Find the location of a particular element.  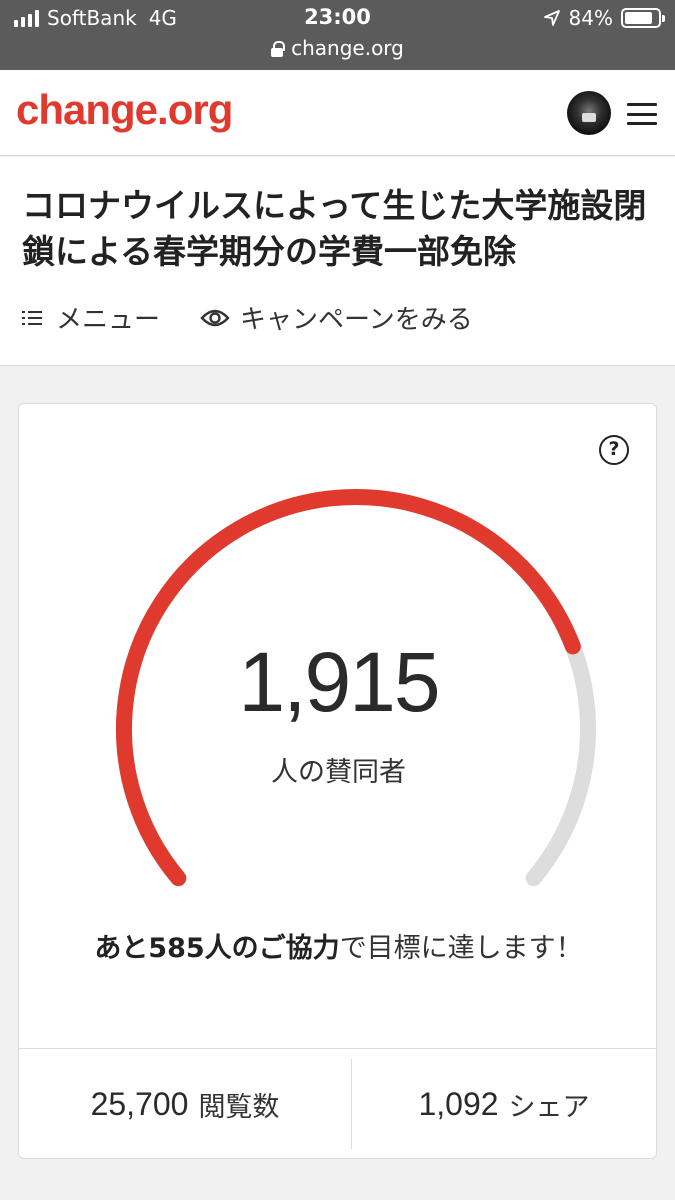

list-icon is located at coordinates (32, 318).